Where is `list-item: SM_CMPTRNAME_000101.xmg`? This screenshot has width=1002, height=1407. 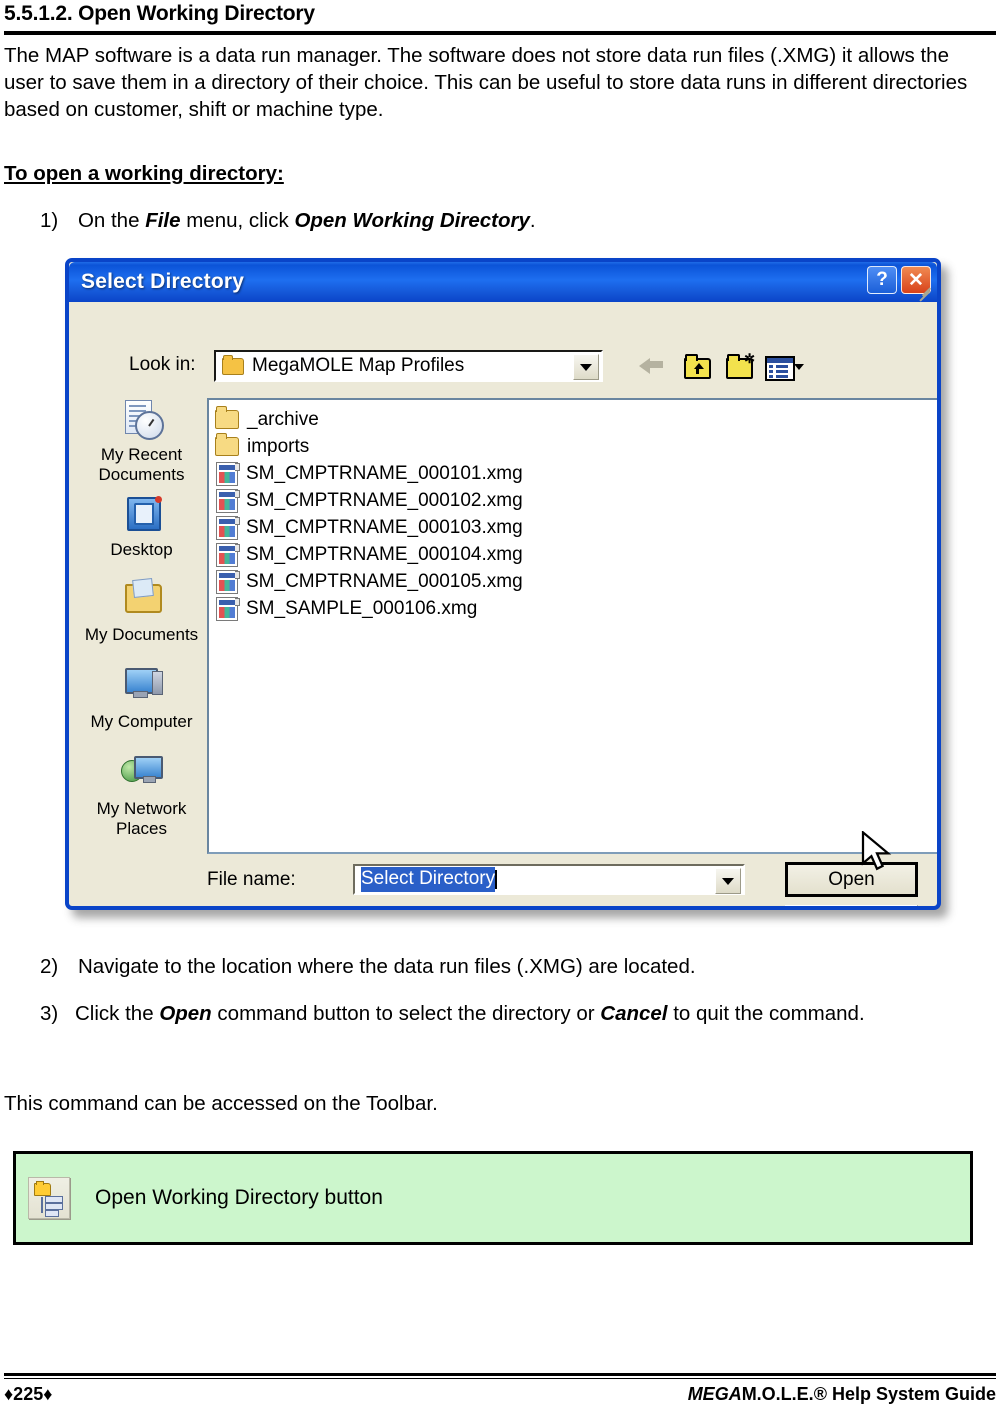 list-item: SM_CMPTRNAME_000101.xmg is located at coordinates (575, 473).